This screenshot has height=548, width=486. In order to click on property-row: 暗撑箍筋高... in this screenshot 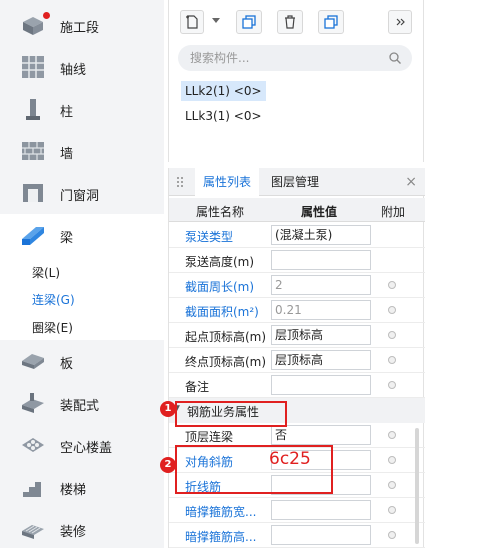, I will do `click(297, 535)`.